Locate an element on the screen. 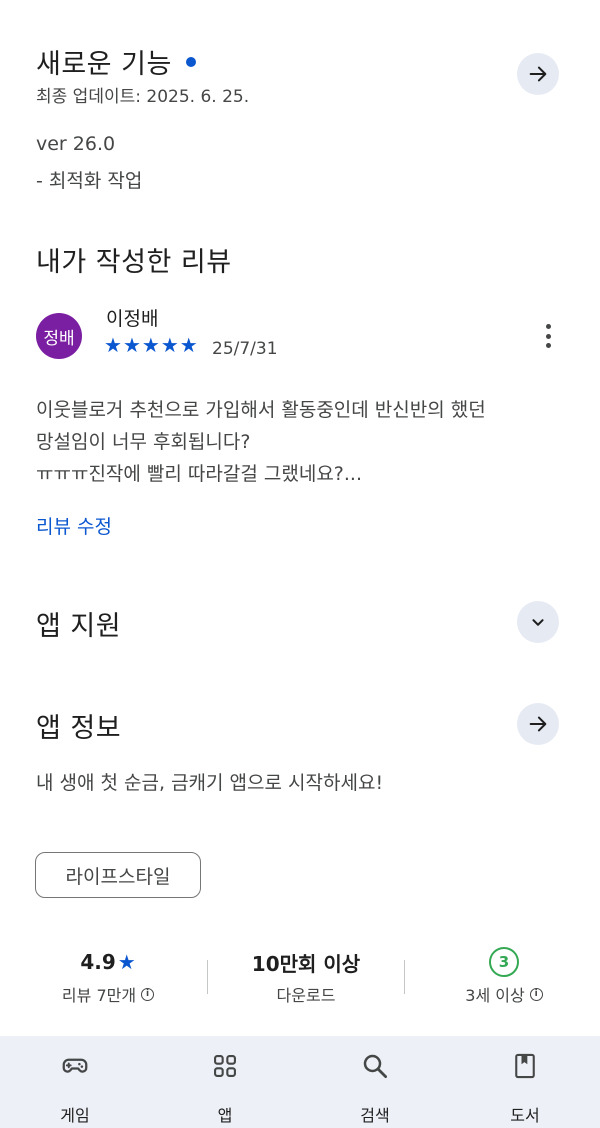 Image resolution: width=600 pixels, height=1128 pixels. rating-stat: 4.9 ★ 리뷰 7만개 i is located at coordinates (108, 976).